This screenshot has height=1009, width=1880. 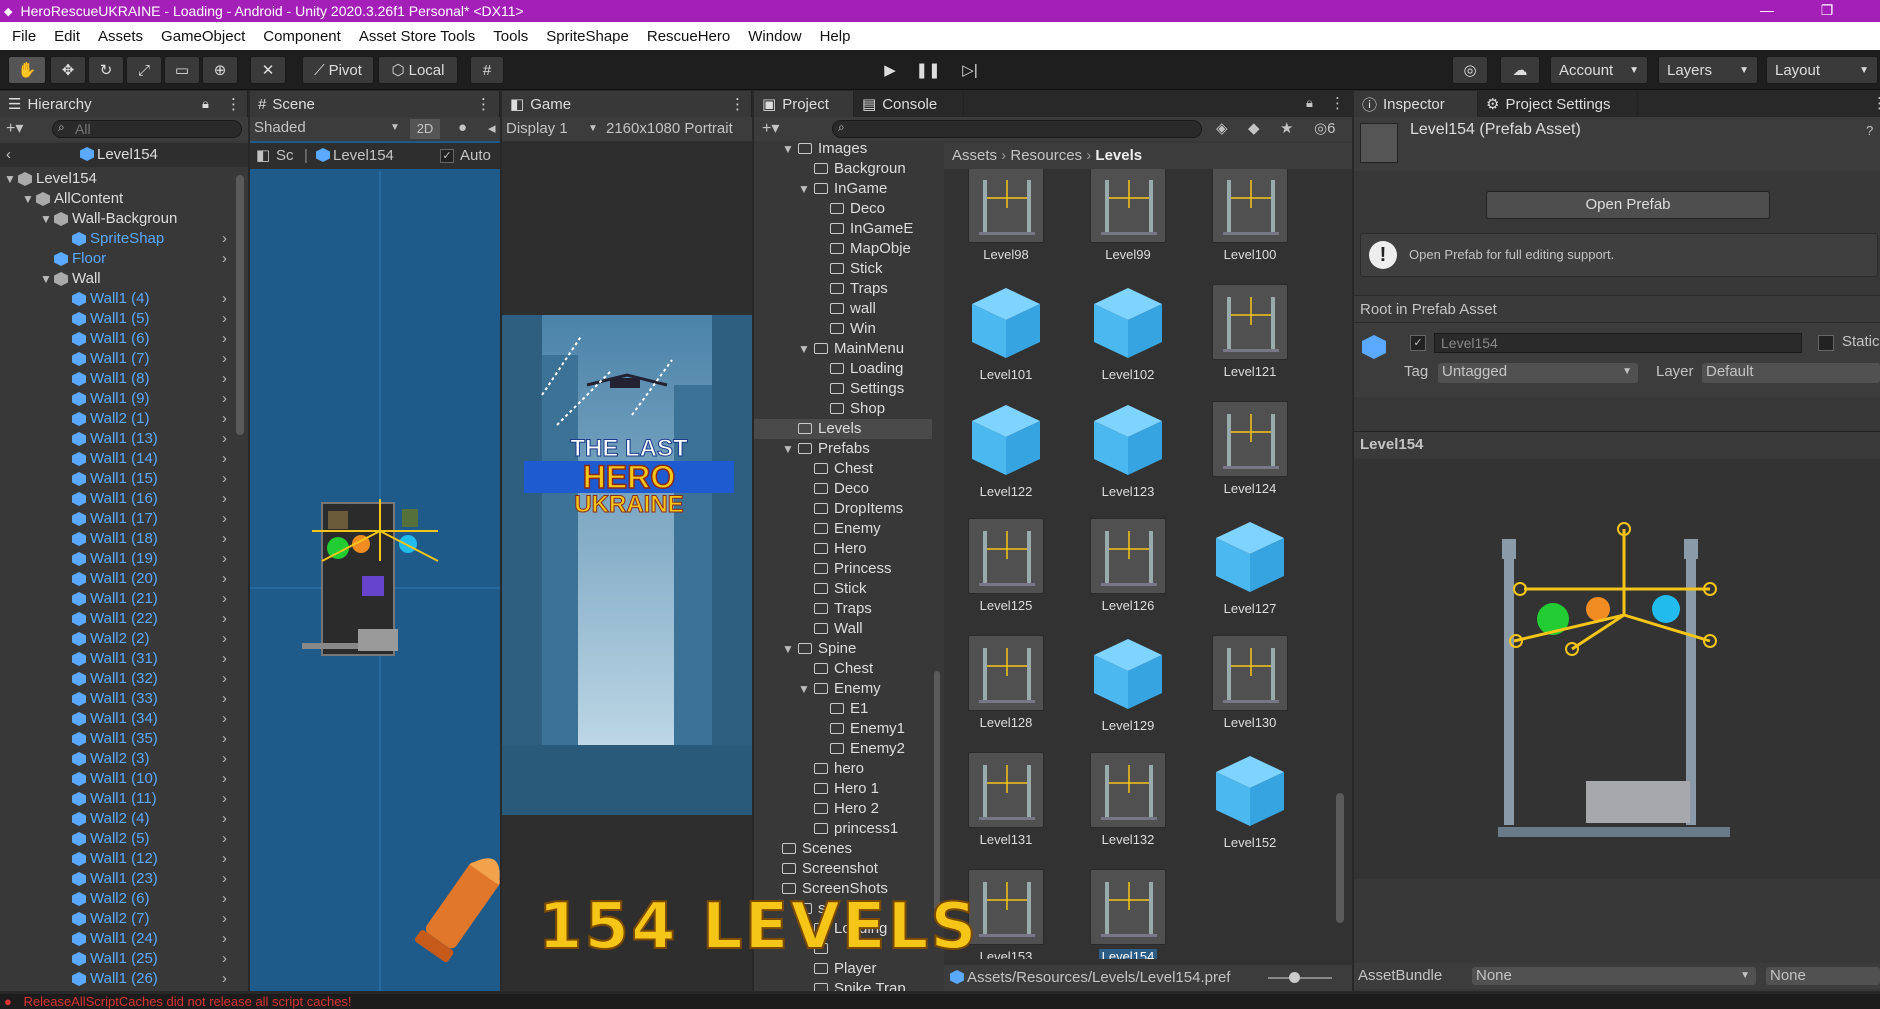 I want to click on hierarchy-item: Wall1 (17) ›, so click(x=117, y=519).